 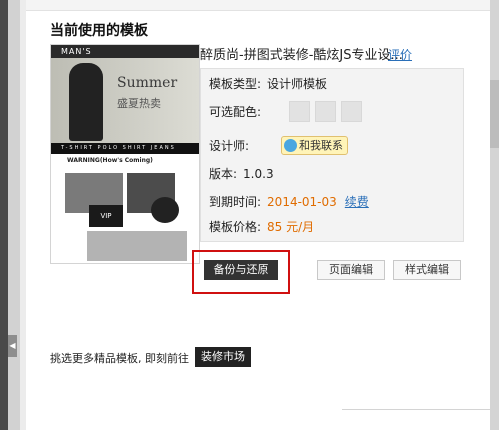 I want to click on expiry-value: 2014-01-03, so click(x=302, y=202).